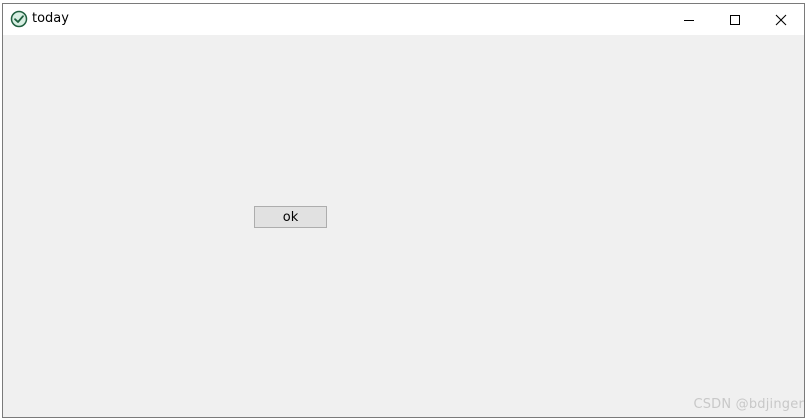 This screenshot has width=811, height=419. I want to click on minimize-button, so click(689, 19).